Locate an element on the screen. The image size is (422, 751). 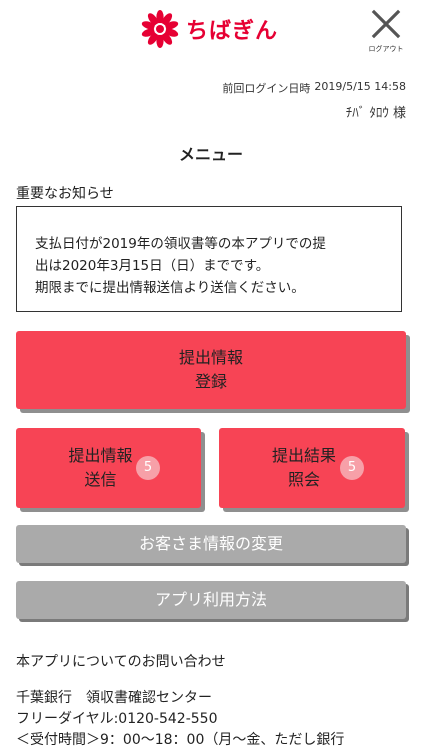
button-label: アプリ利用方法 is located at coordinates (210, 599).